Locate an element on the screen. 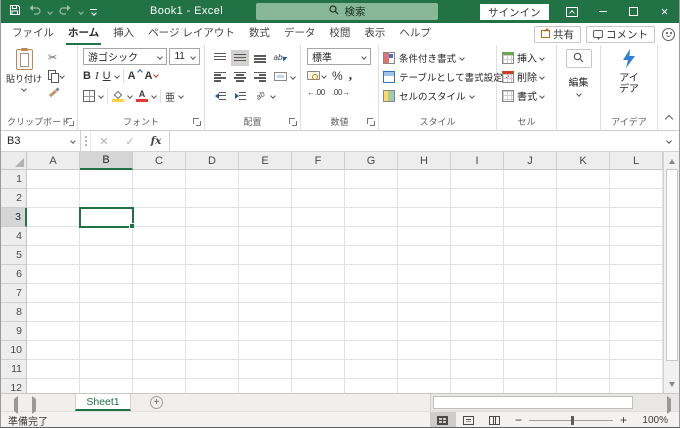 The image size is (680, 428). cell-H7 is located at coordinates (424, 293).